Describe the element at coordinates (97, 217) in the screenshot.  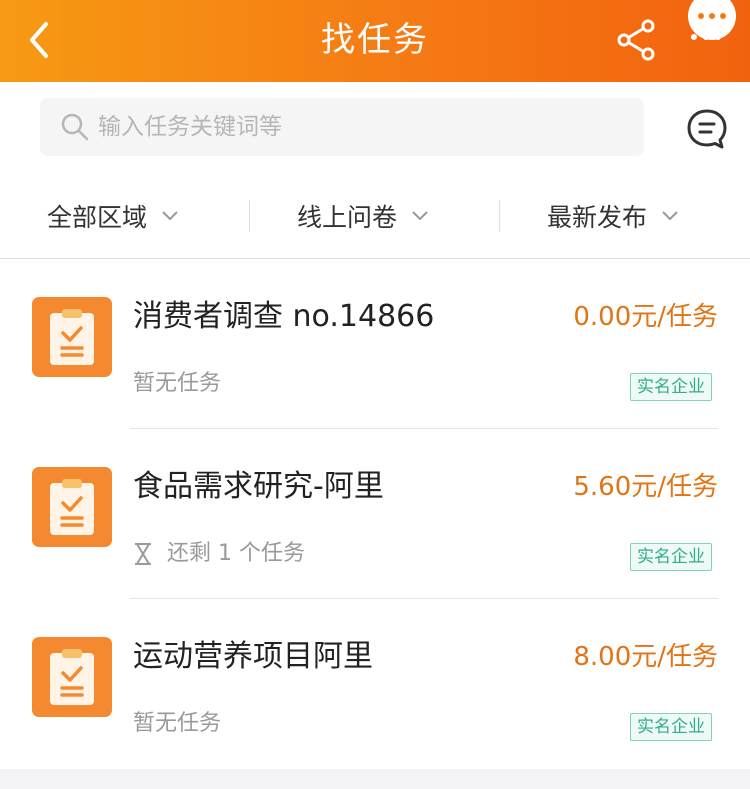
I see `filter-label: 全部区域` at that location.